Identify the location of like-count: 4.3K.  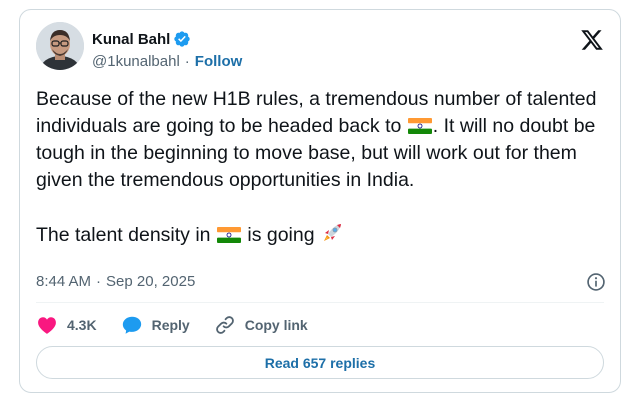
(82, 325).